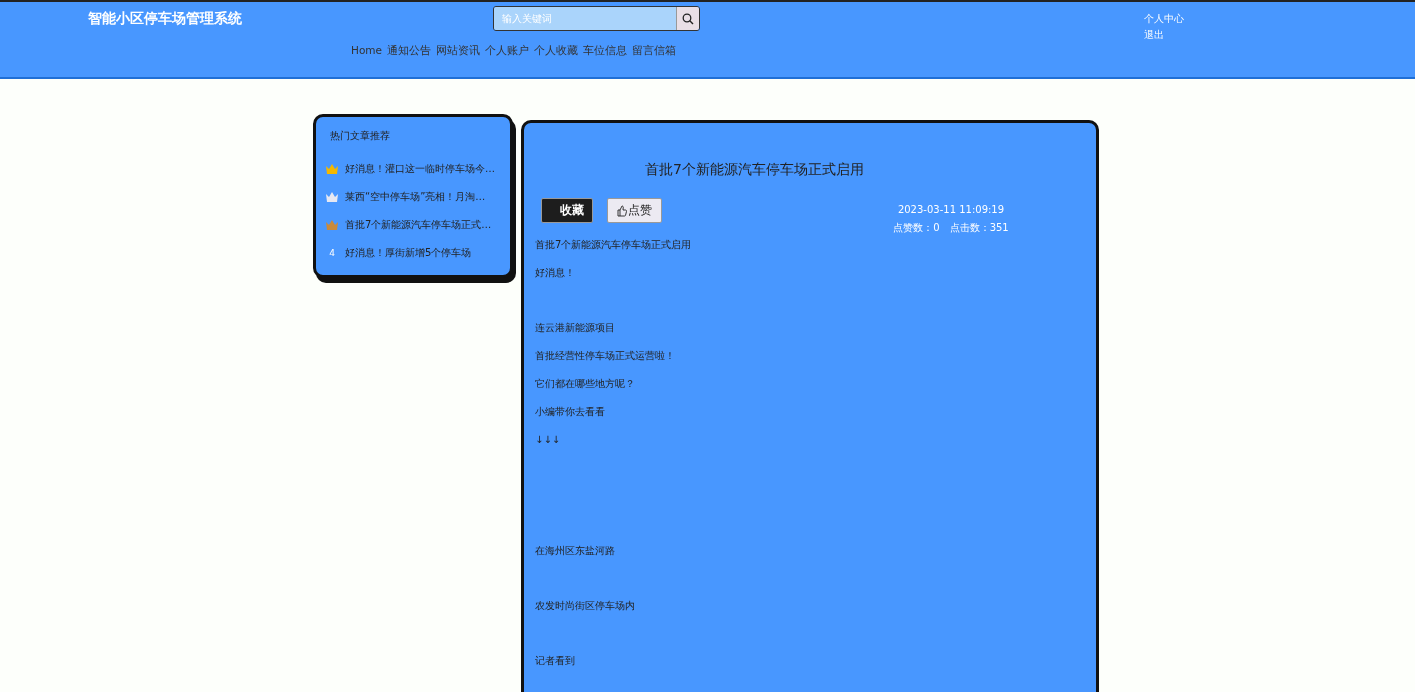  I want to click on favorite-button: 收藏, so click(567, 210).